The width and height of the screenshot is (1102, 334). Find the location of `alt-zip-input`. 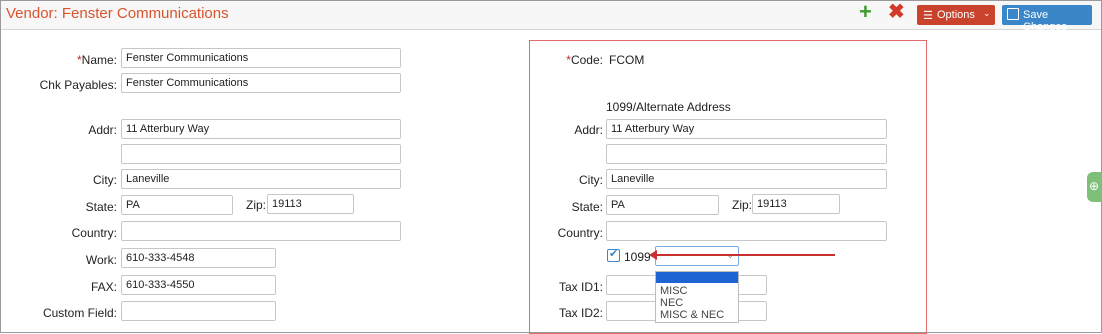

alt-zip-input is located at coordinates (796, 204).